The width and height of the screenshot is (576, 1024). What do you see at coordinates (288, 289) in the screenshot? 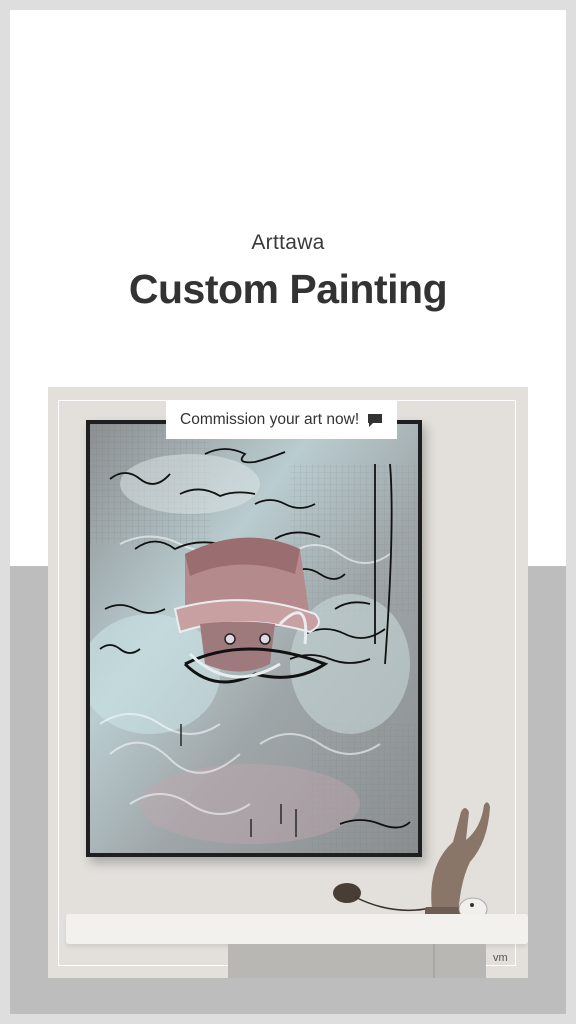
I see `page-title: Custom Painting` at bounding box center [288, 289].